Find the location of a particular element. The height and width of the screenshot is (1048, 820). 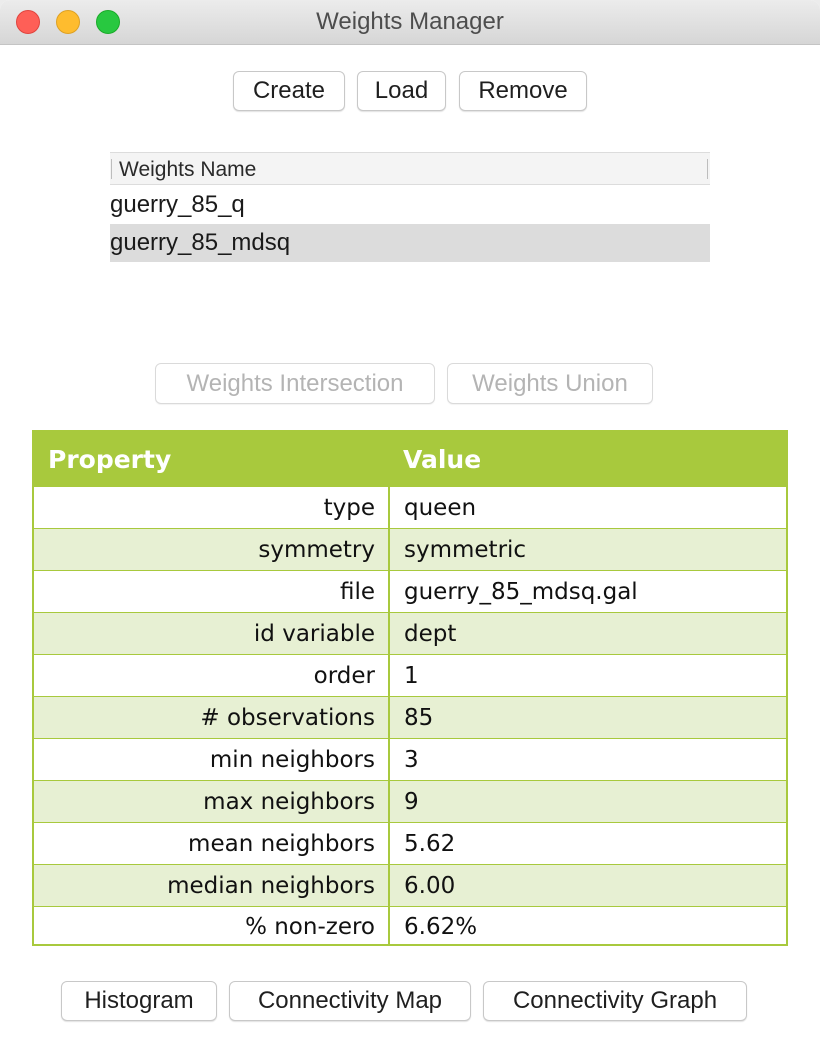

title-bar: Weights Manager is located at coordinates (410, 22).